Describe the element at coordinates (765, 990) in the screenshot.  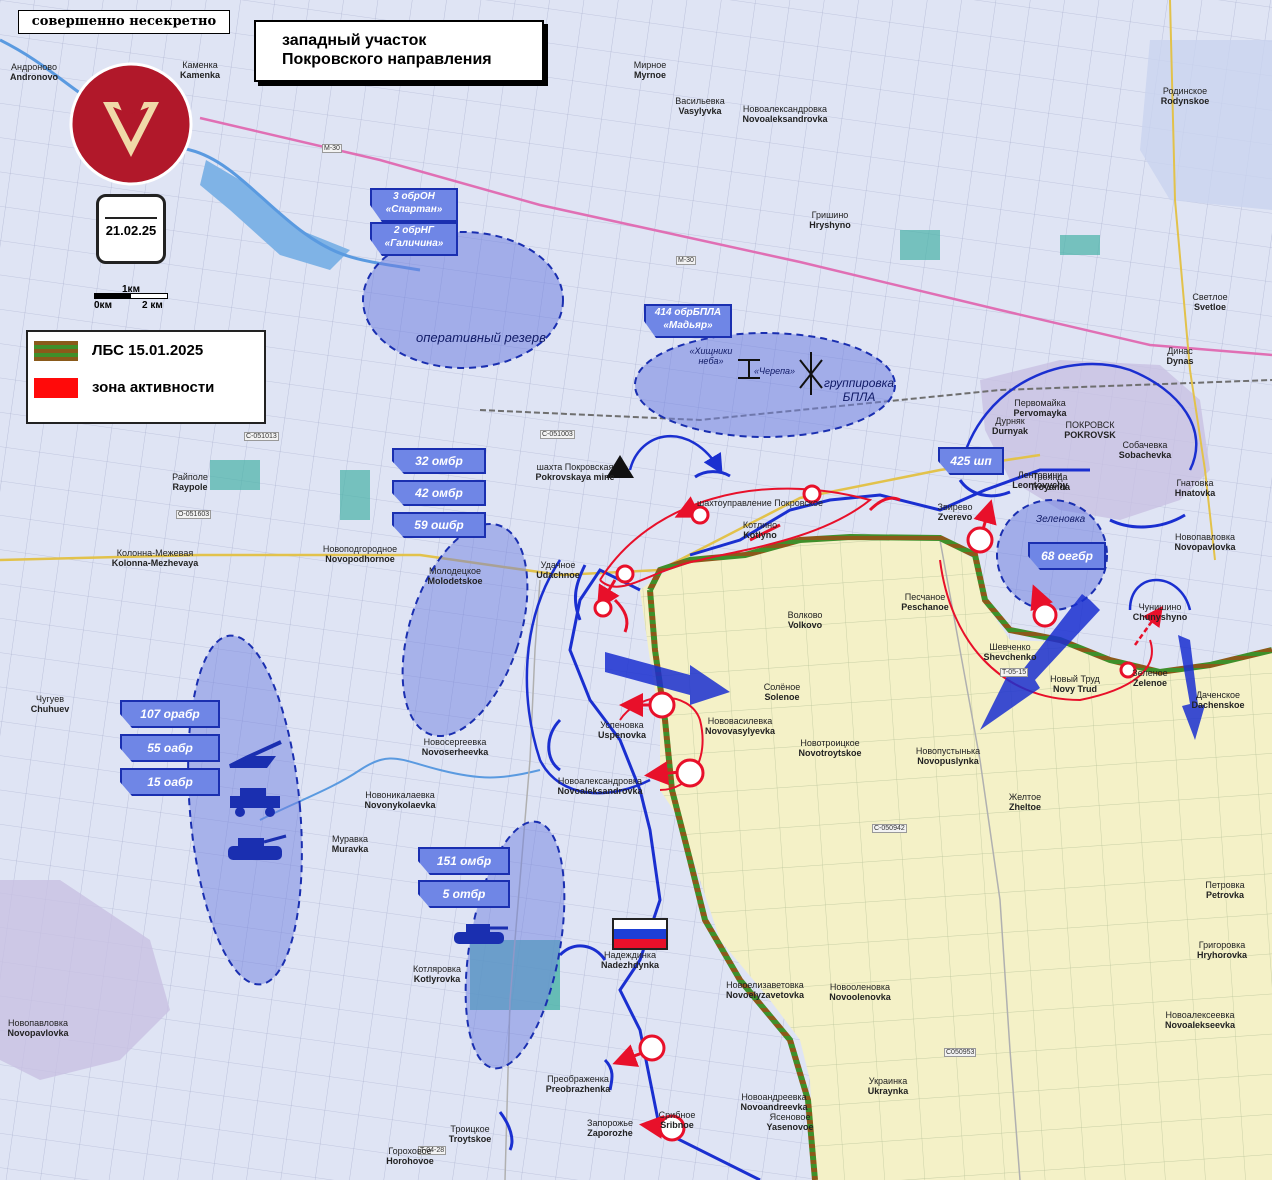
I see `place-label: Новоелизаветовка Novoelyzavetovka` at that location.